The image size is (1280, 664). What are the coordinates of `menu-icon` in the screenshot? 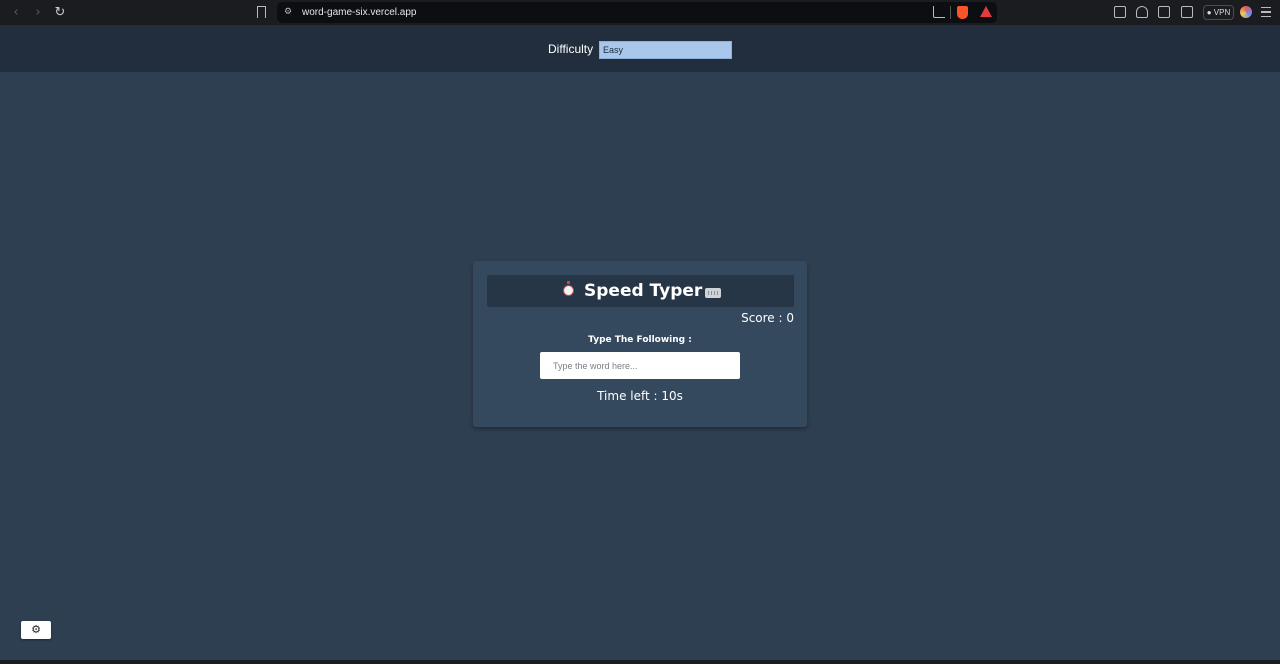 It's located at (1266, 12).